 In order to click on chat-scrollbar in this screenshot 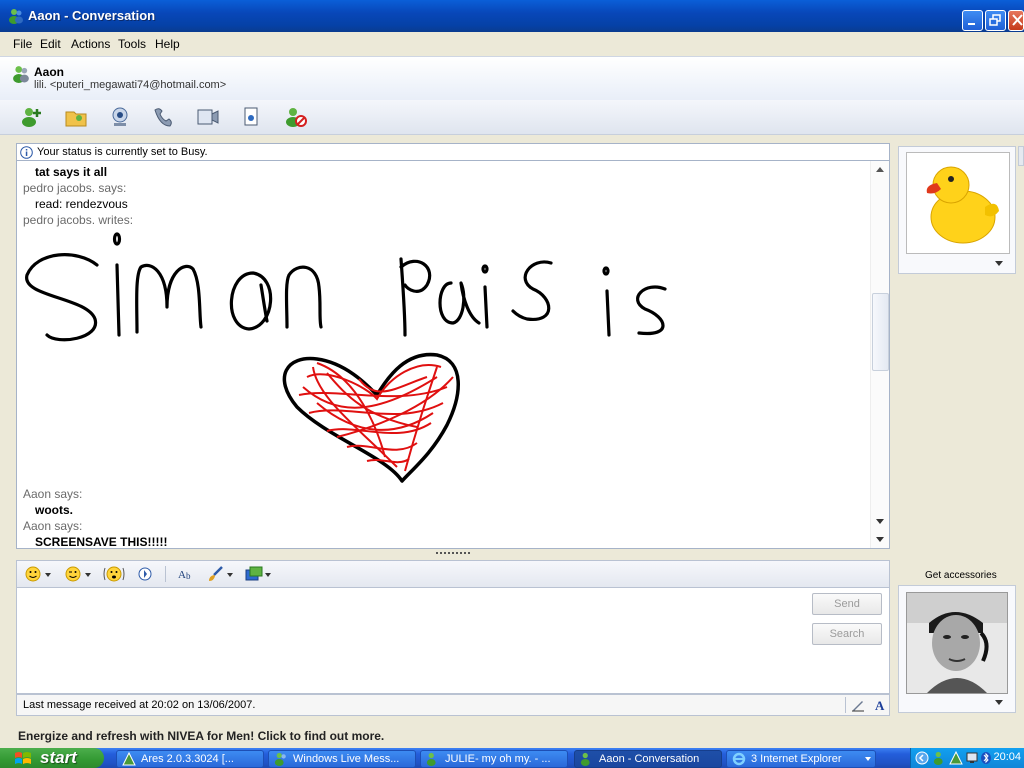, I will do `click(879, 354)`.